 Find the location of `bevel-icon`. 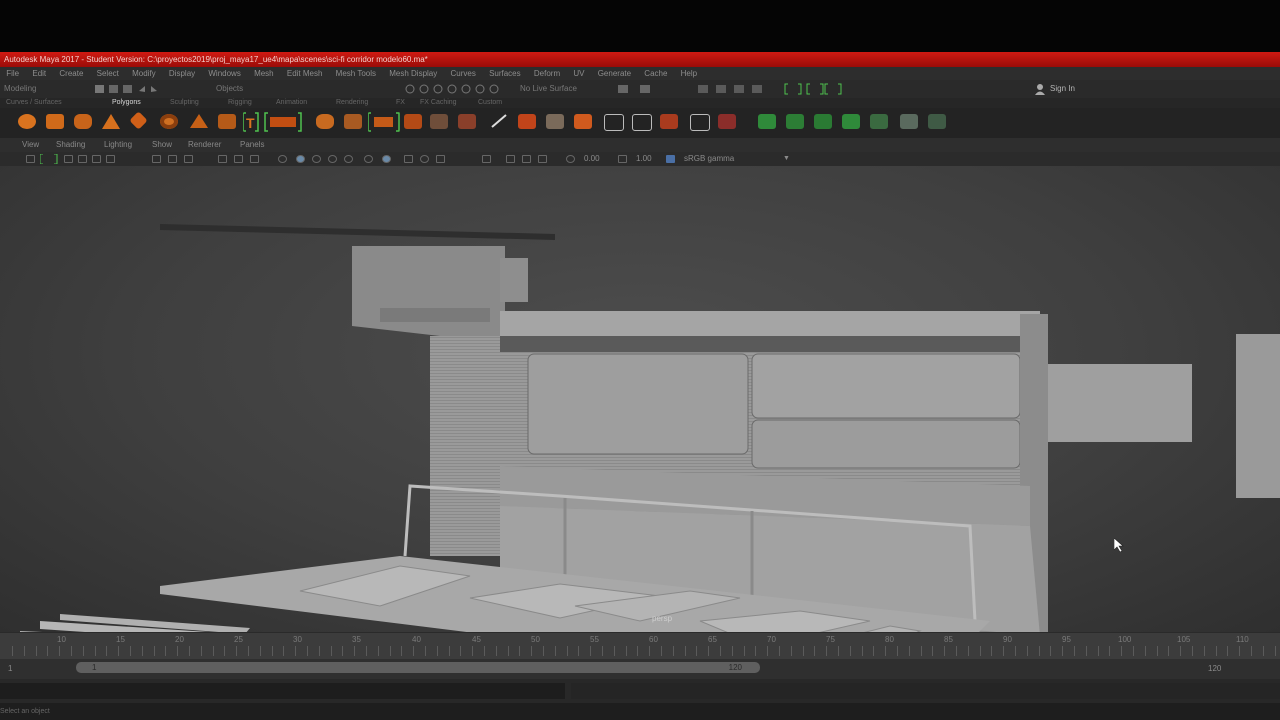

bevel-icon is located at coordinates (527, 121).